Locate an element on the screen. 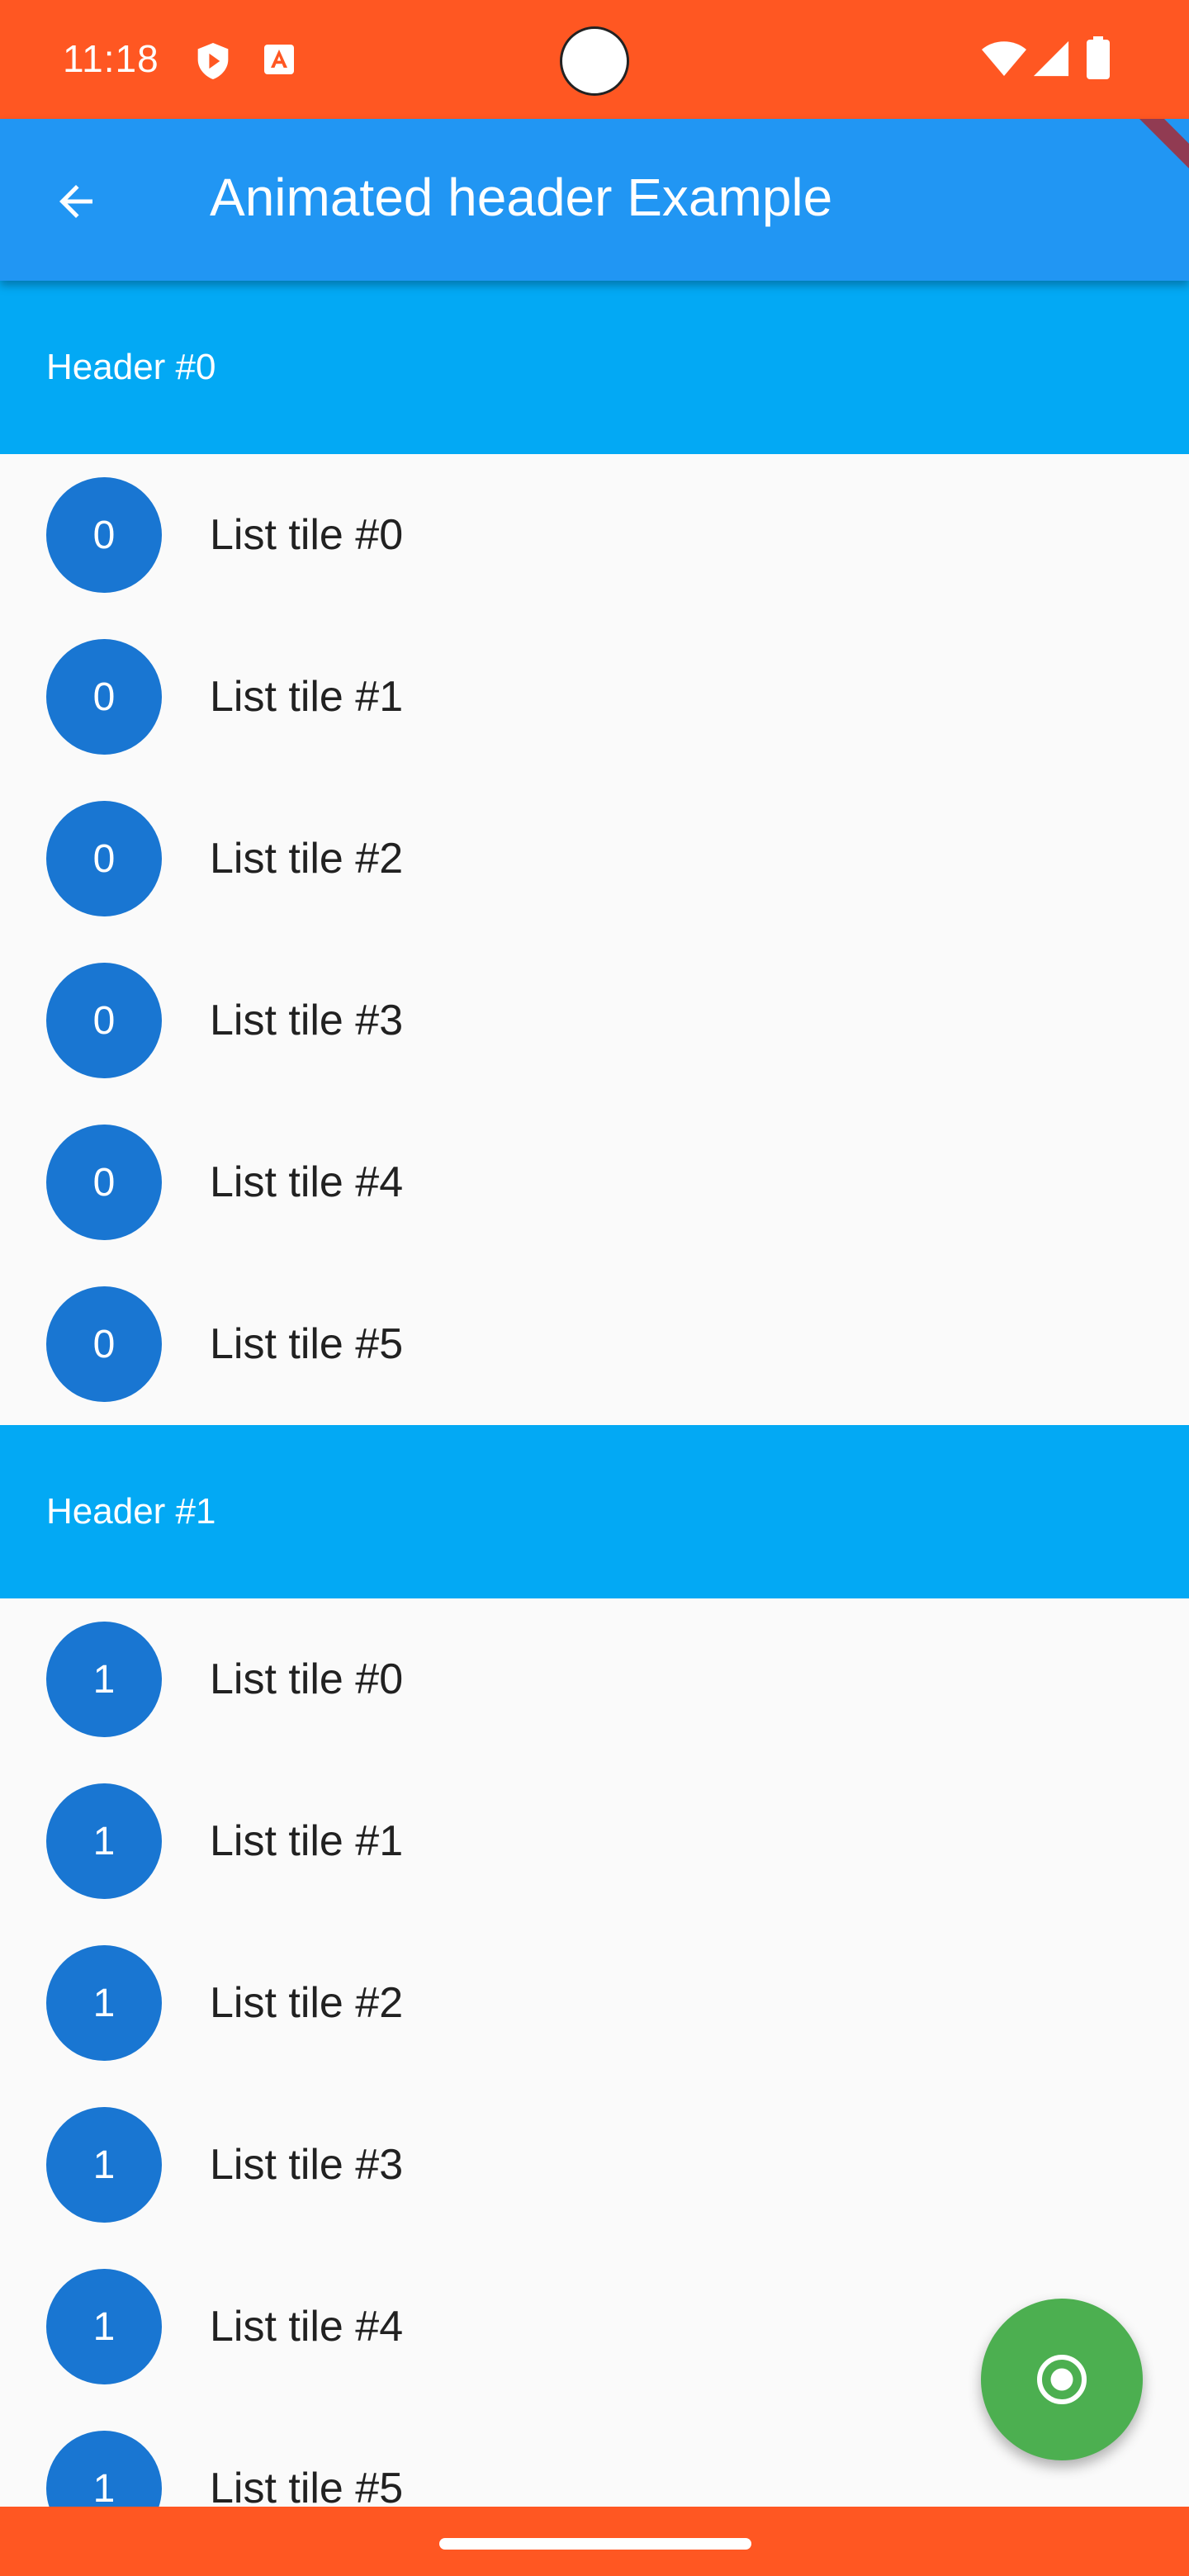 The image size is (1189, 2576). section-header: Header #0 is located at coordinates (594, 367).